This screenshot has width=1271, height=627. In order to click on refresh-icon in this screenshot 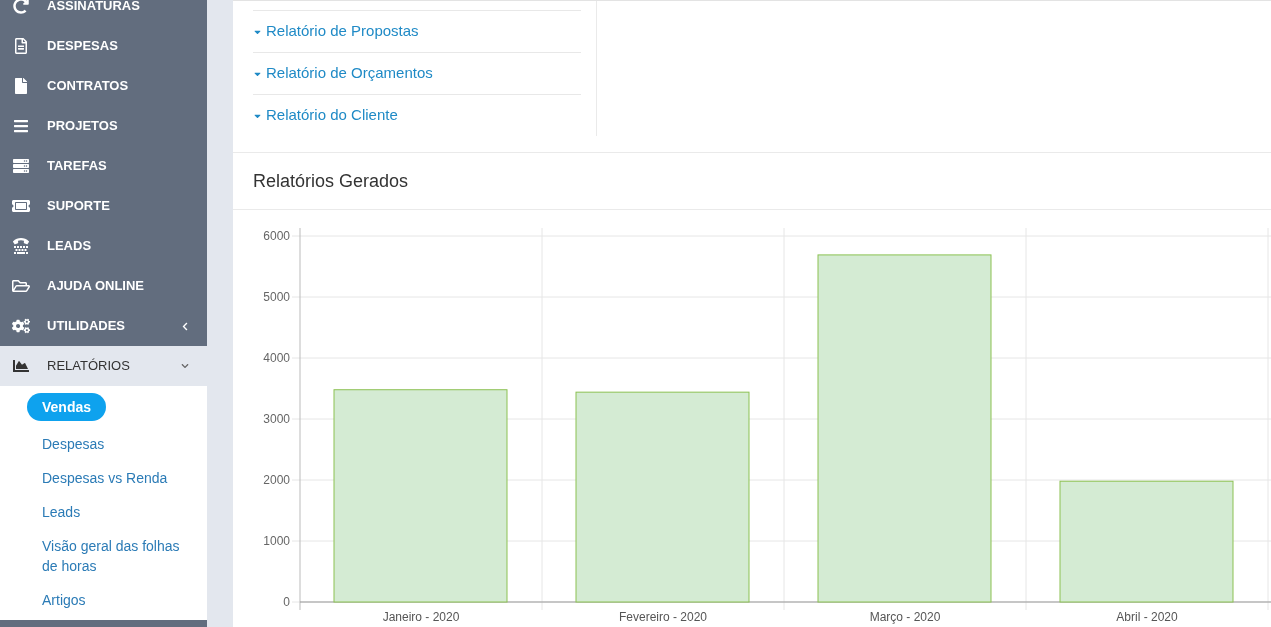, I will do `click(21, 7)`.